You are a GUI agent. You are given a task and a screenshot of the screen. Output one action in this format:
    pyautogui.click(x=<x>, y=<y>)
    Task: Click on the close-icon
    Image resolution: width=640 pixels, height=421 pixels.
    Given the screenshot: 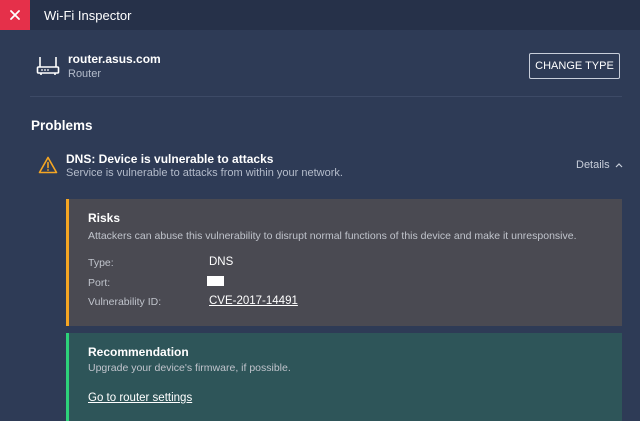 What is the action you would take?
    pyautogui.click(x=15, y=15)
    